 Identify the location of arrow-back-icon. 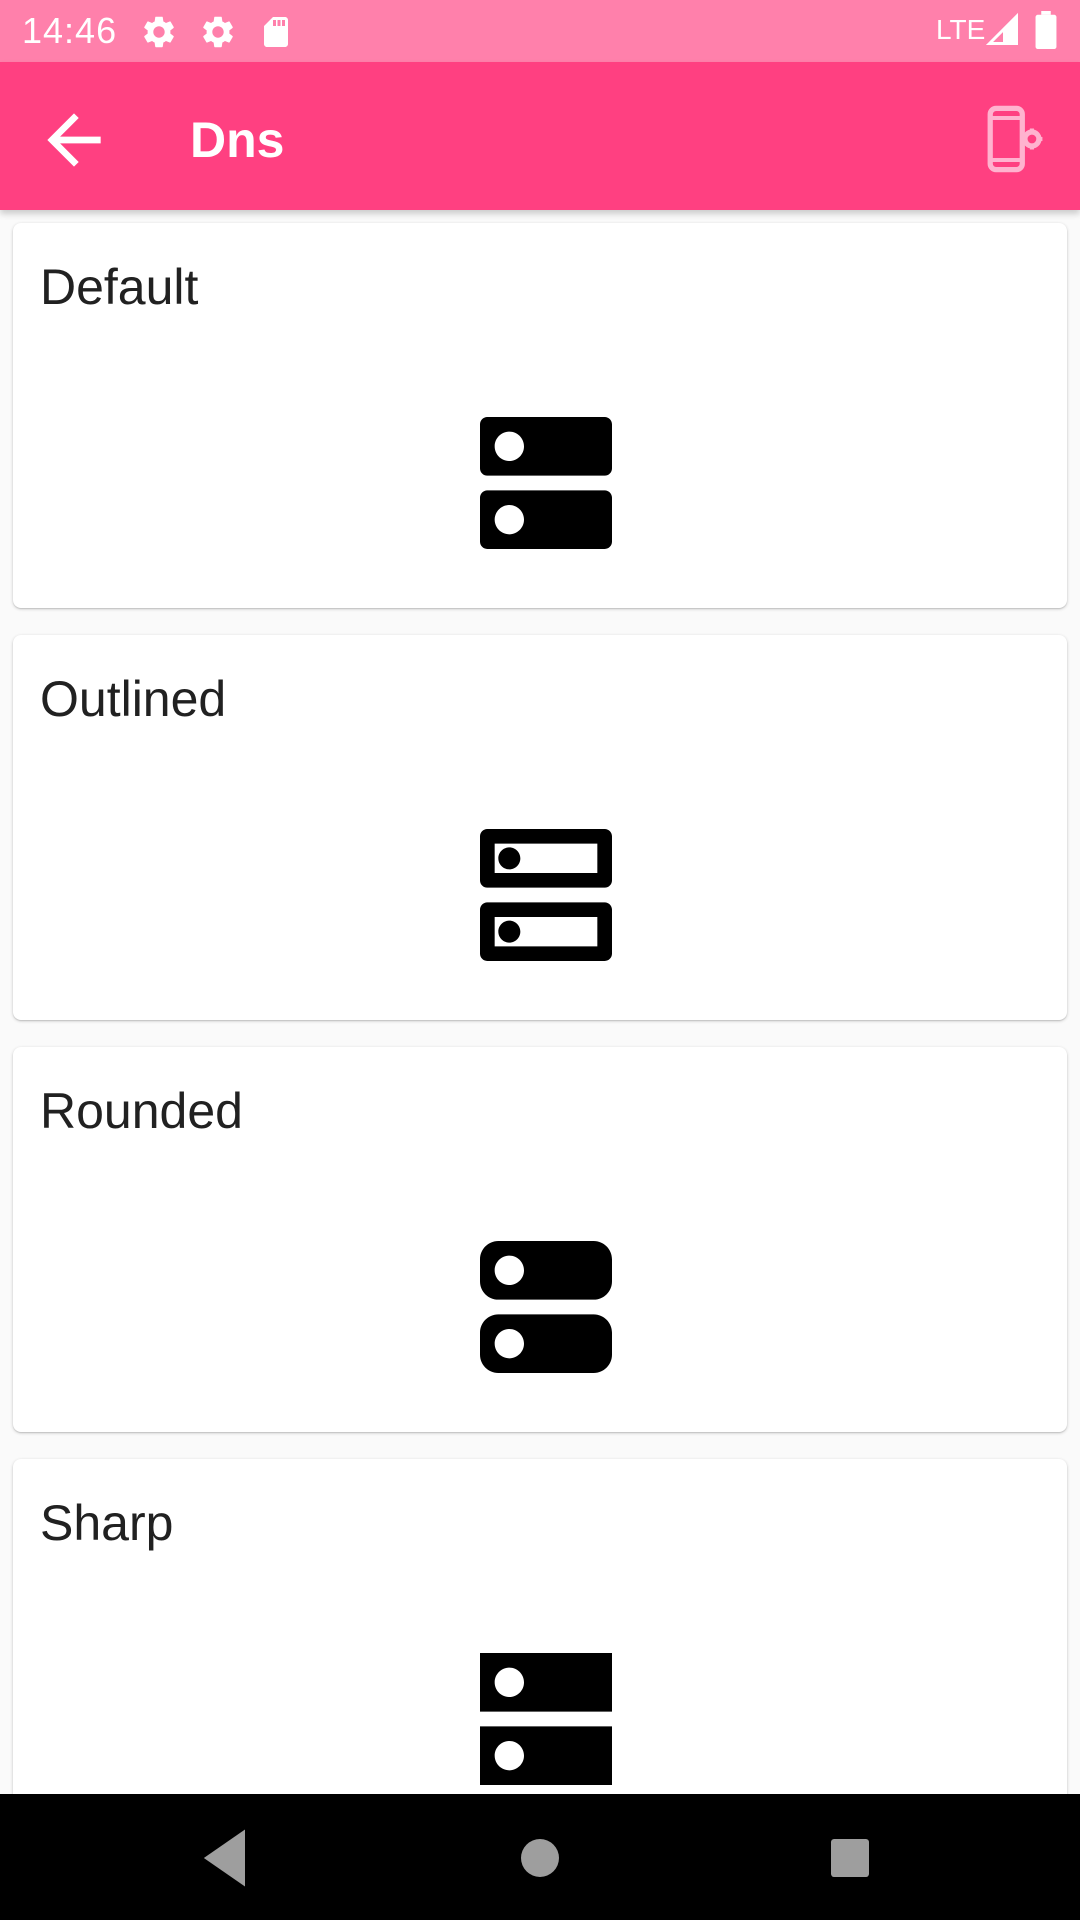
(74, 140).